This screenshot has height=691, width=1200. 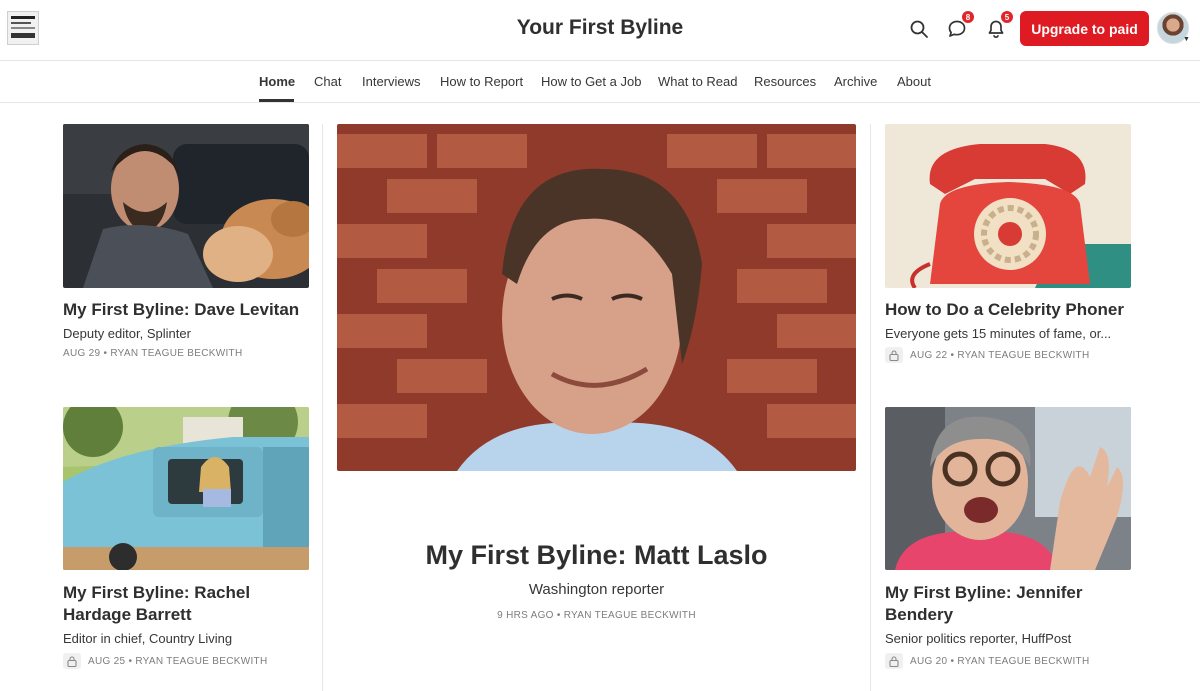 What do you see at coordinates (698, 81) in the screenshot?
I see `nav-what-to-read: What to Read` at bounding box center [698, 81].